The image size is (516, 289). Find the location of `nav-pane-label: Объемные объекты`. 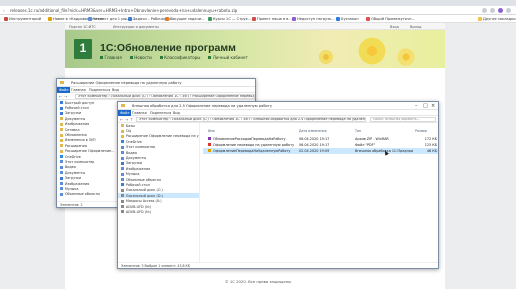

nav-pane-label: Объемные объекты is located at coordinates (143, 179).